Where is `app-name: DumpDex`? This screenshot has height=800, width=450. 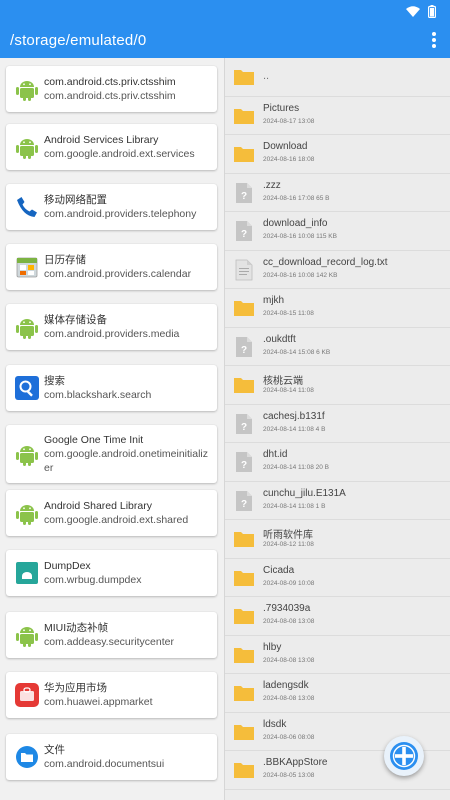 app-name: DumpDex is located at coordinates (67, 566).